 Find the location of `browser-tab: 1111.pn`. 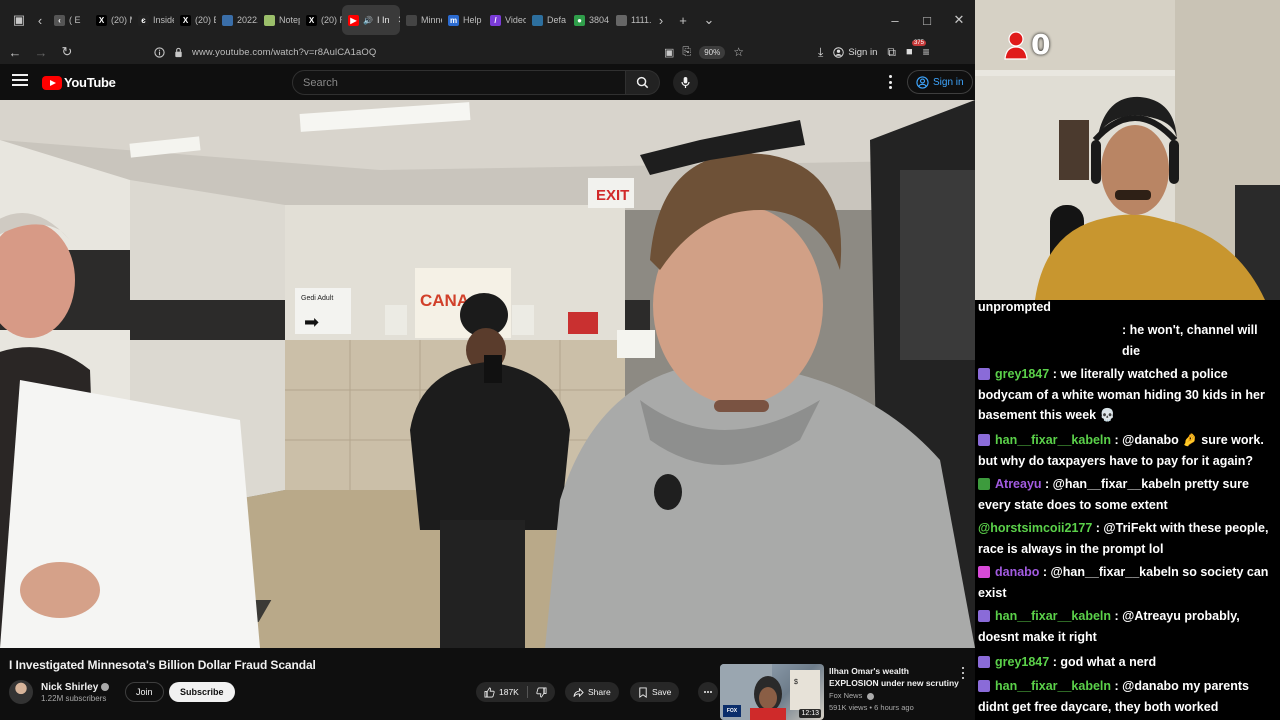

browser-tab: 1111.pn is located at coordinates (631, 20).